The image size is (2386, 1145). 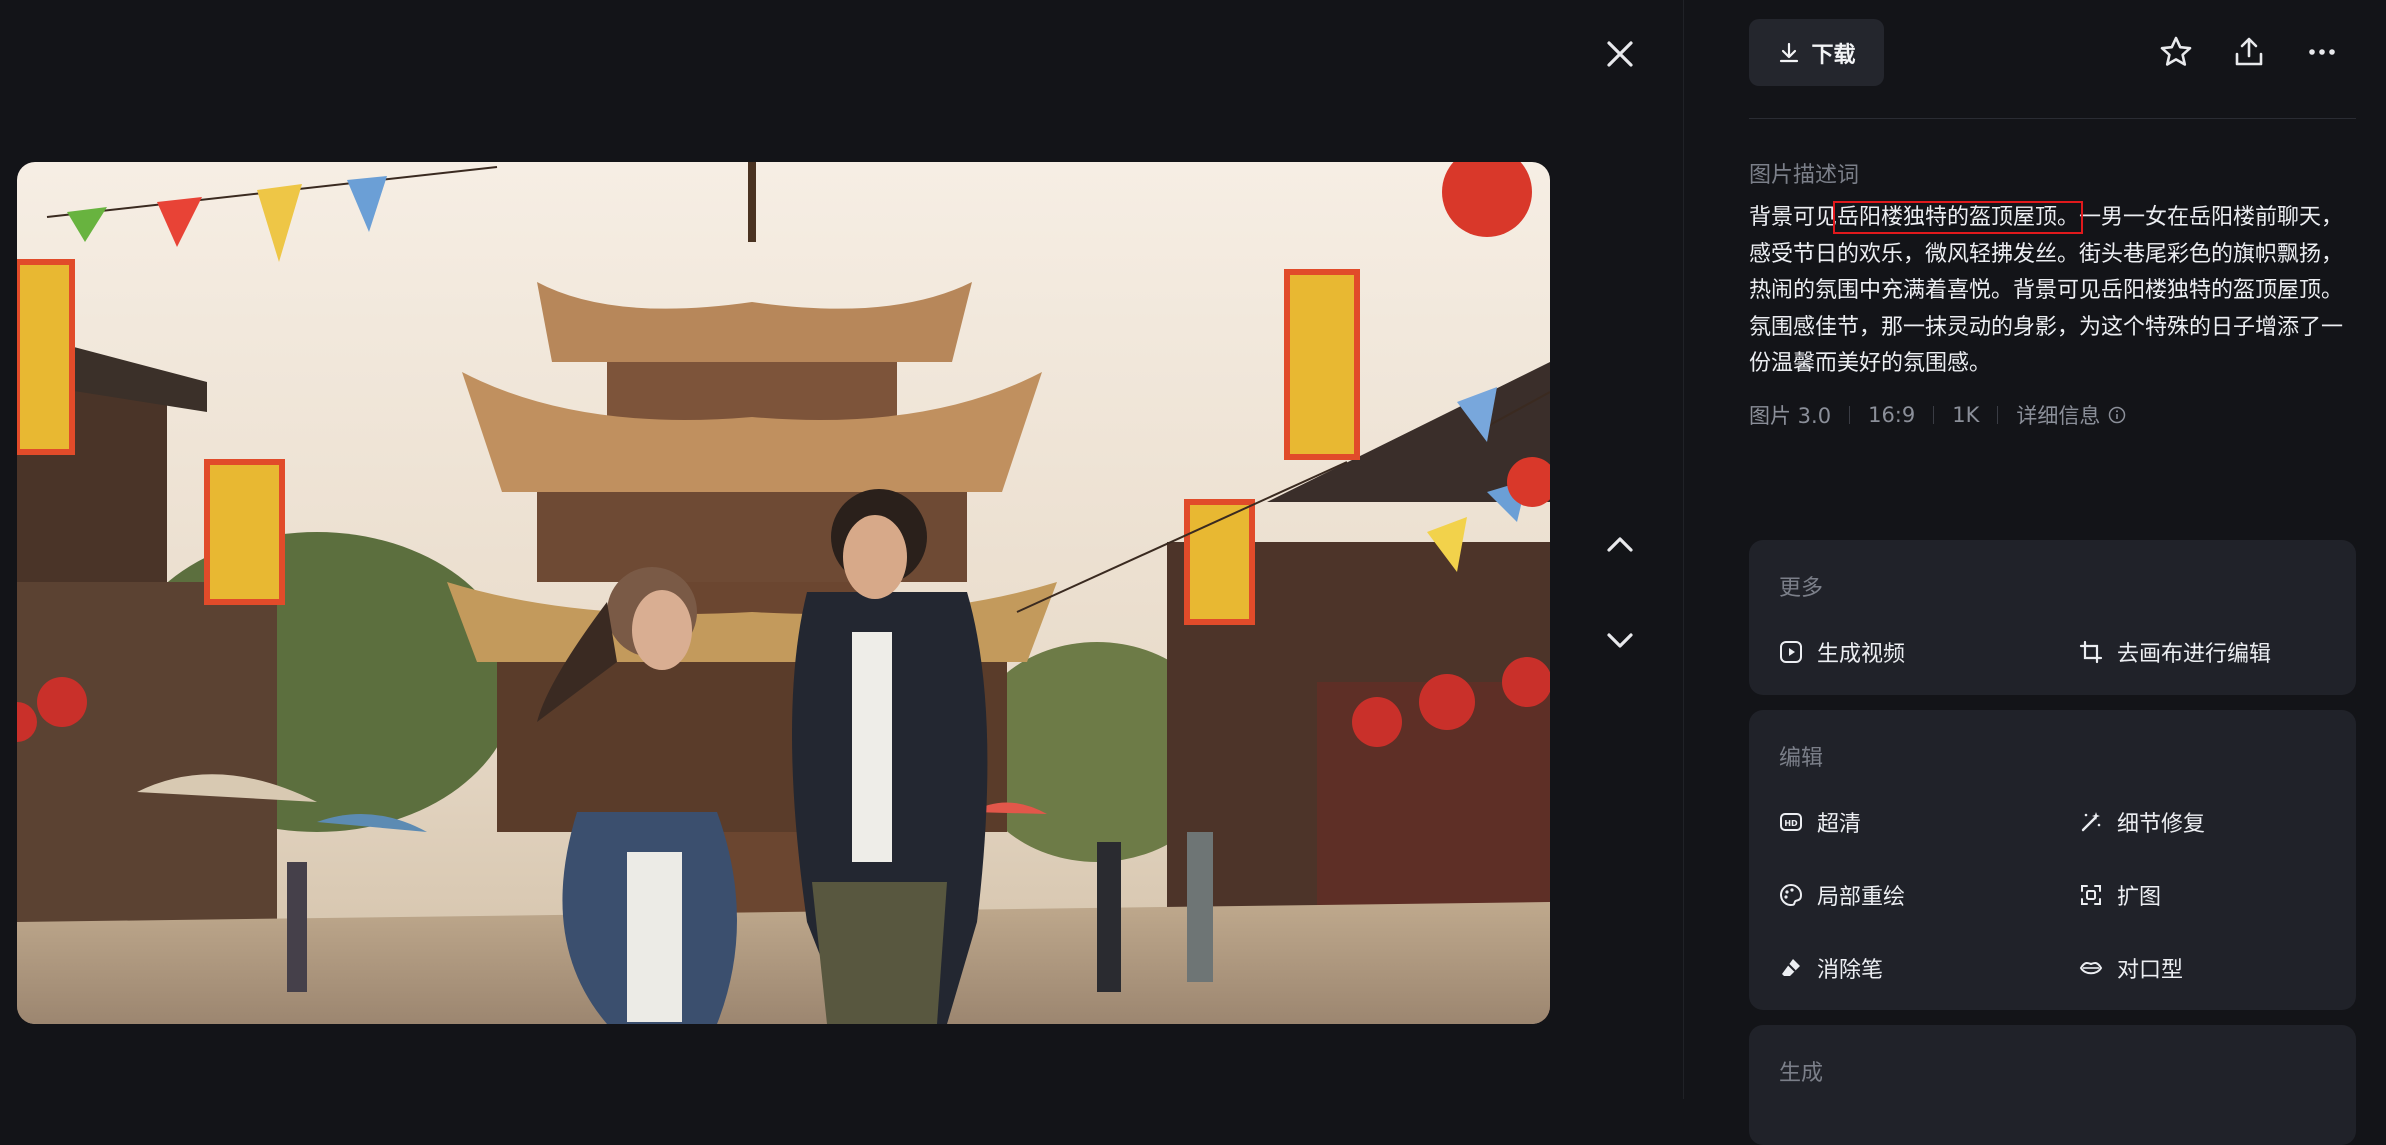 What do you see at coordinates (1791, 652) in the screenshot?
I see `play-icon` at bounding box center [1791, 652].